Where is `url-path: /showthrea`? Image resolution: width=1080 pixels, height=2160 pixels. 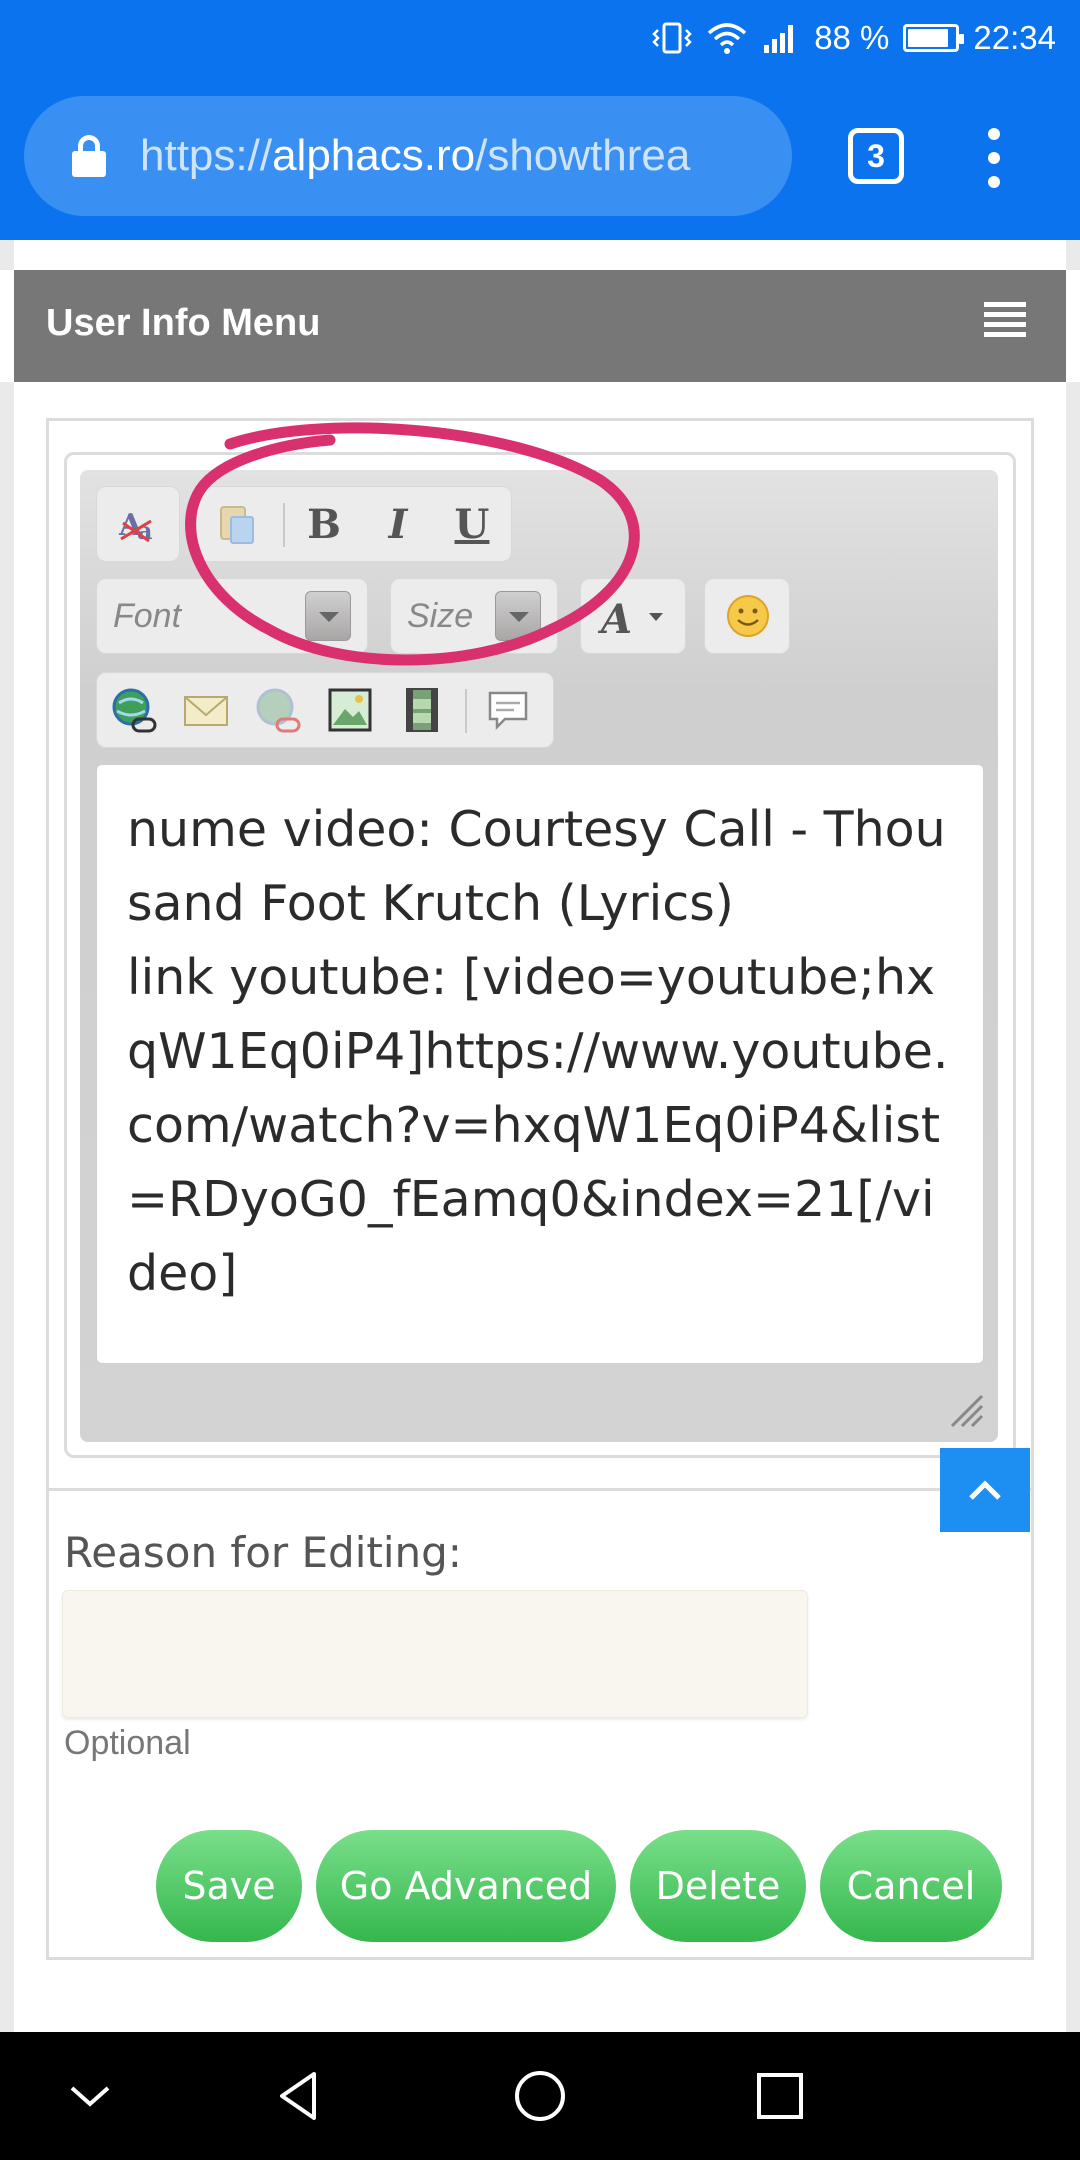 url-path: /showthrea is located at coordinates (583, 155).